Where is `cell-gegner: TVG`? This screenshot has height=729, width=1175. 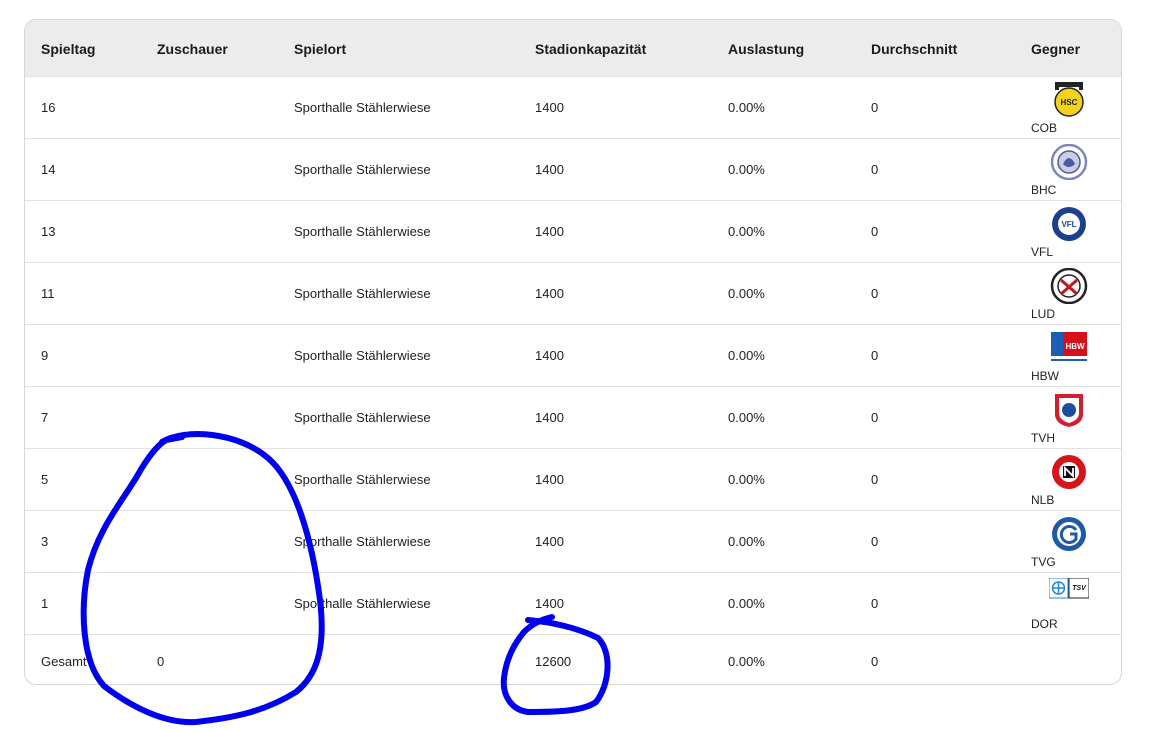
cell-gegner: TVG is located at coordinates (1043, 562).